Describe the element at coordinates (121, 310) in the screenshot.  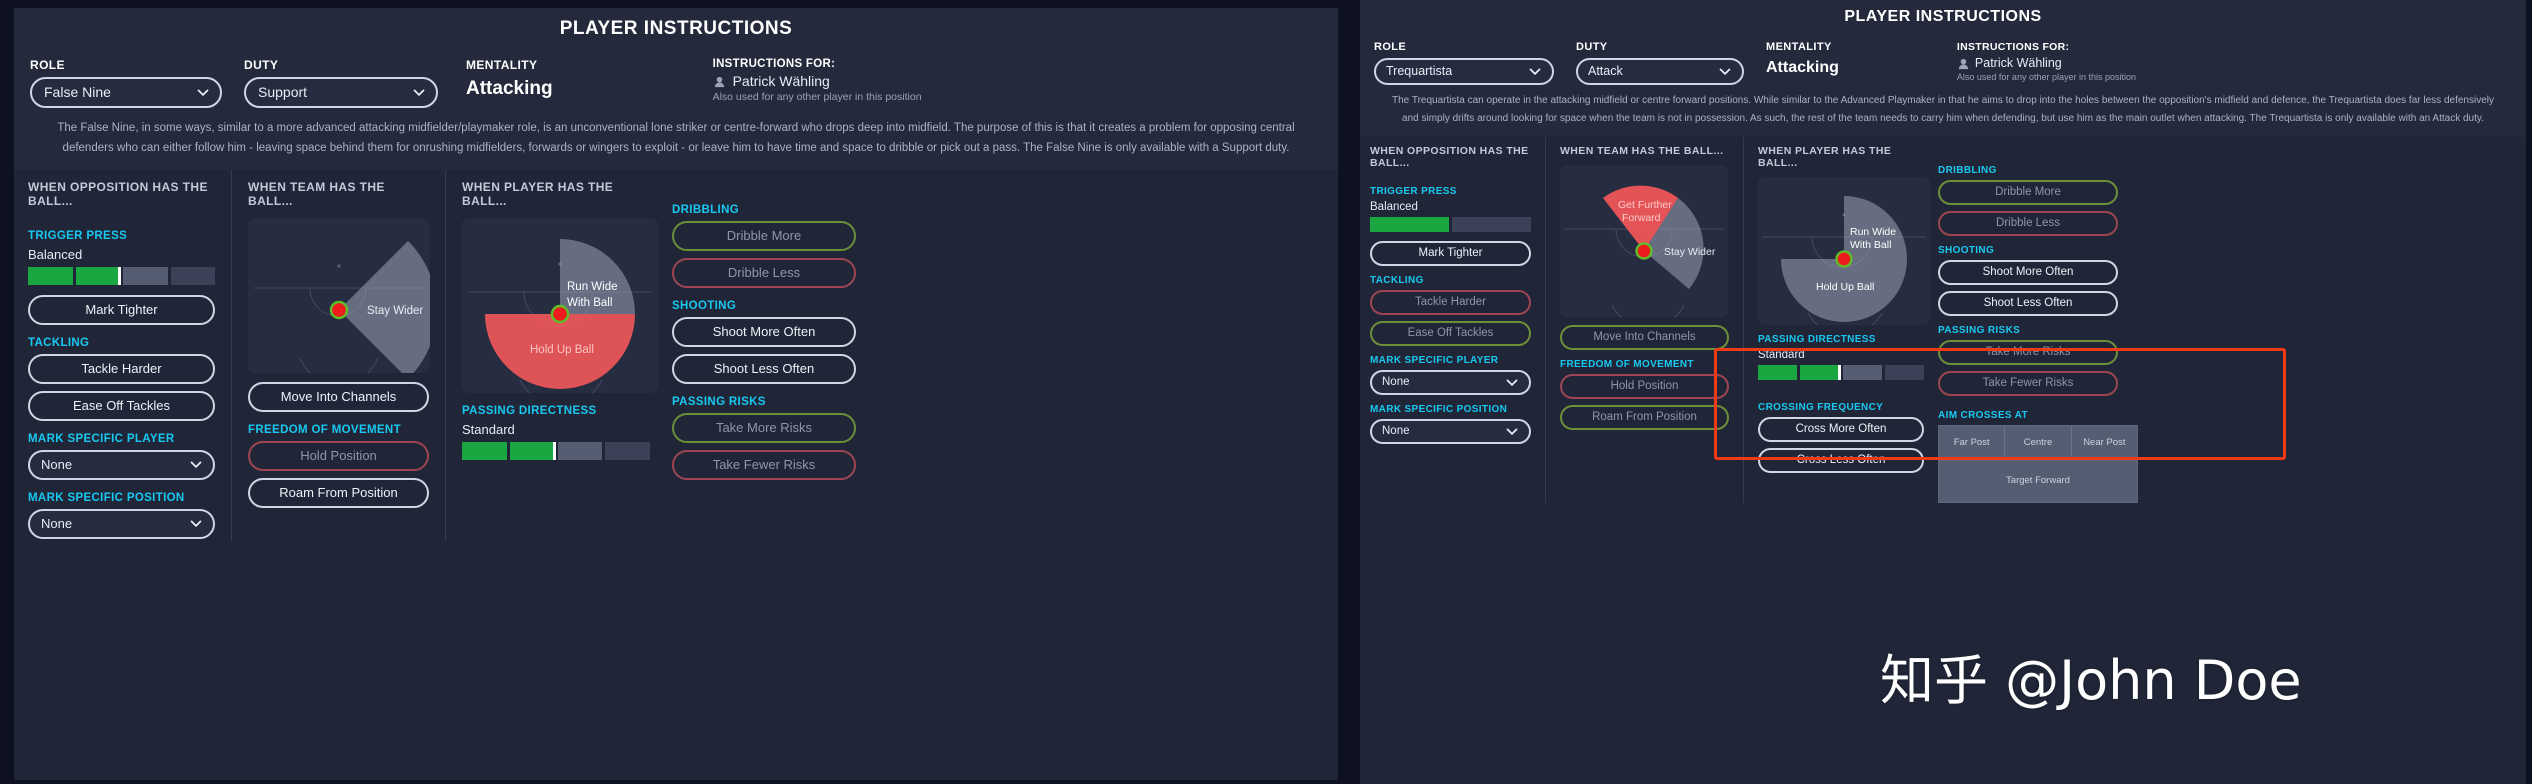
I see `left-mark-tighter-button: Mark Tighter` at that location.